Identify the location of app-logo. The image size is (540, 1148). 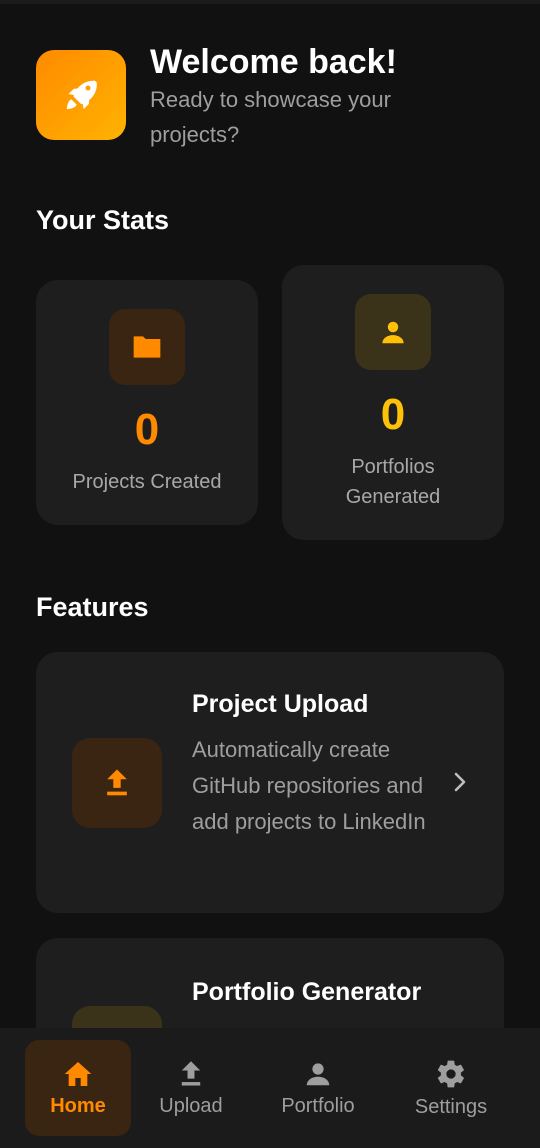
(81, 95).